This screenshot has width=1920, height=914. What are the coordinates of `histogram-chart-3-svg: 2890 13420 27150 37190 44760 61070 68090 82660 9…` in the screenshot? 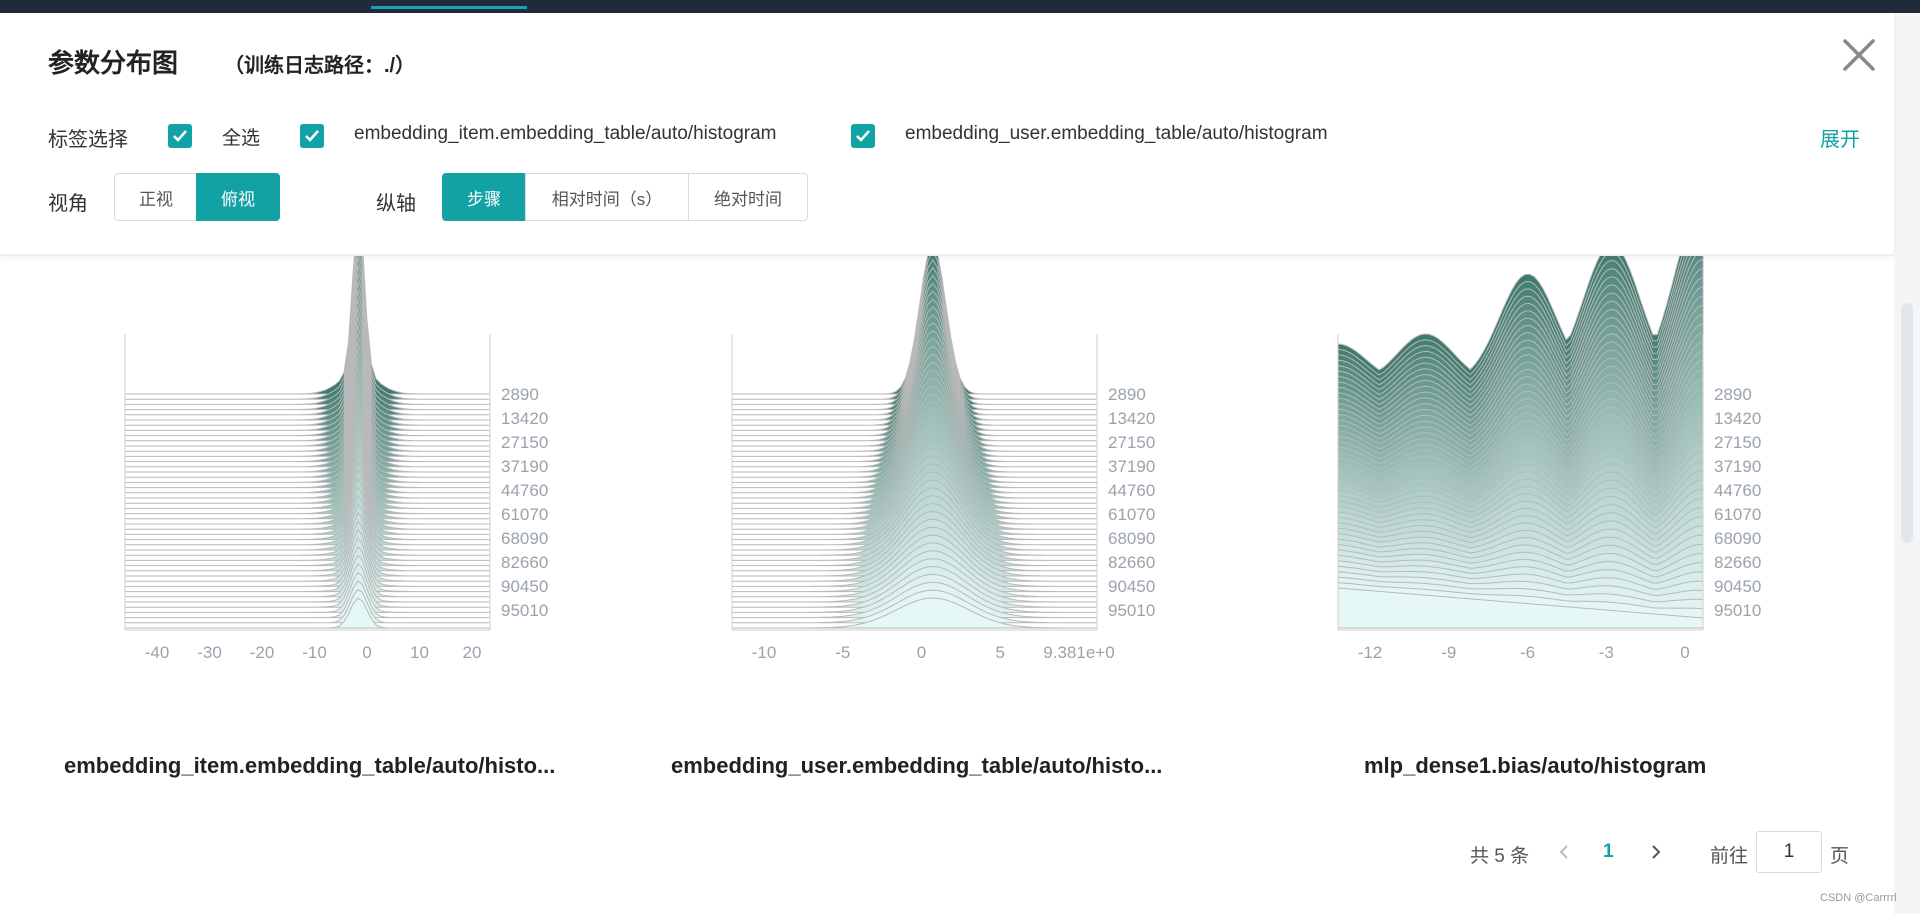 It's located at (1549, 459).